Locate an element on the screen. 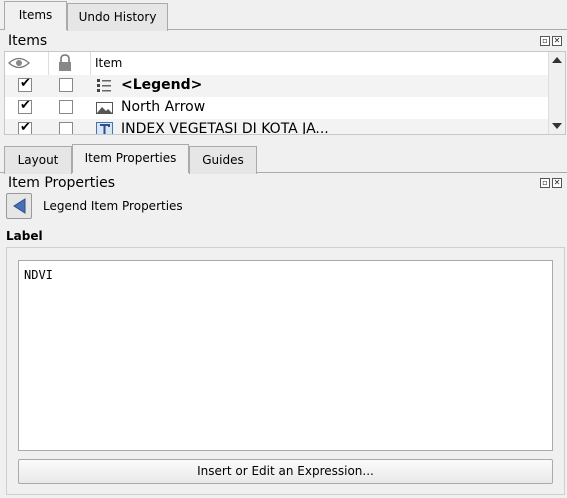 This screenshot has height=498, width=567. visibility-column-header is located at coordinates (27, 63).